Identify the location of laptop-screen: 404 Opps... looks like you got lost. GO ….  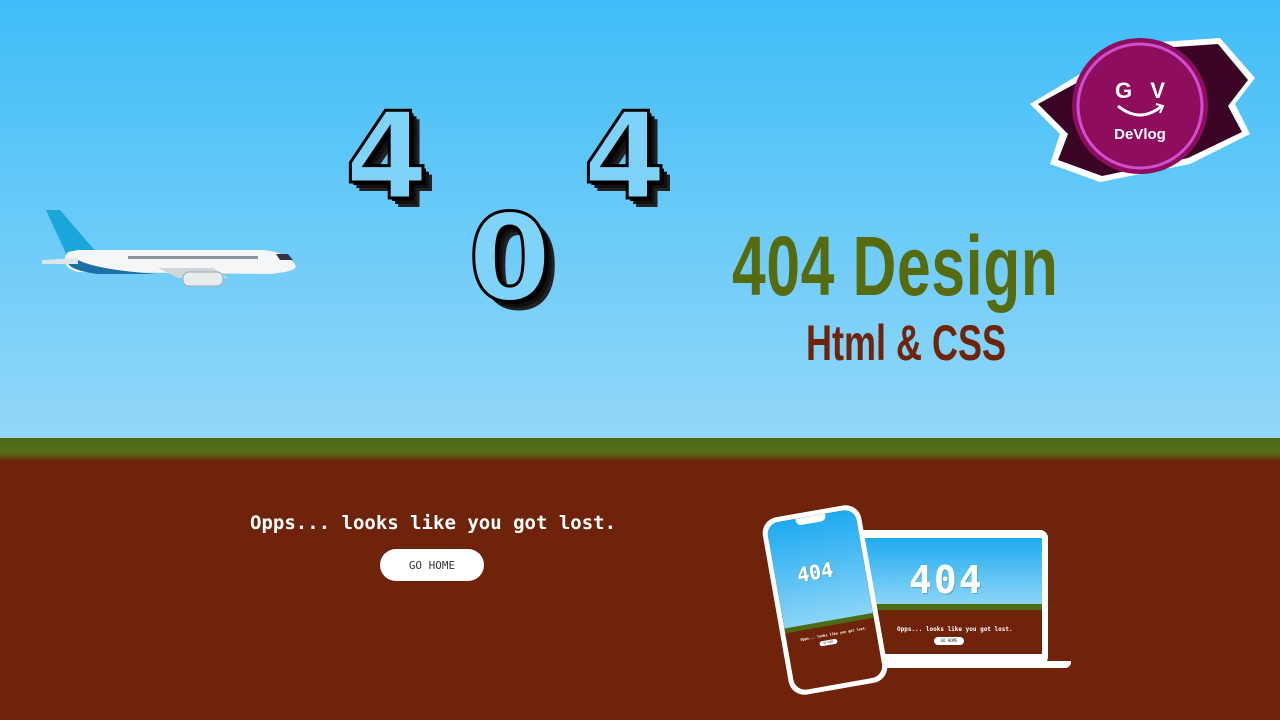
(950, 596).